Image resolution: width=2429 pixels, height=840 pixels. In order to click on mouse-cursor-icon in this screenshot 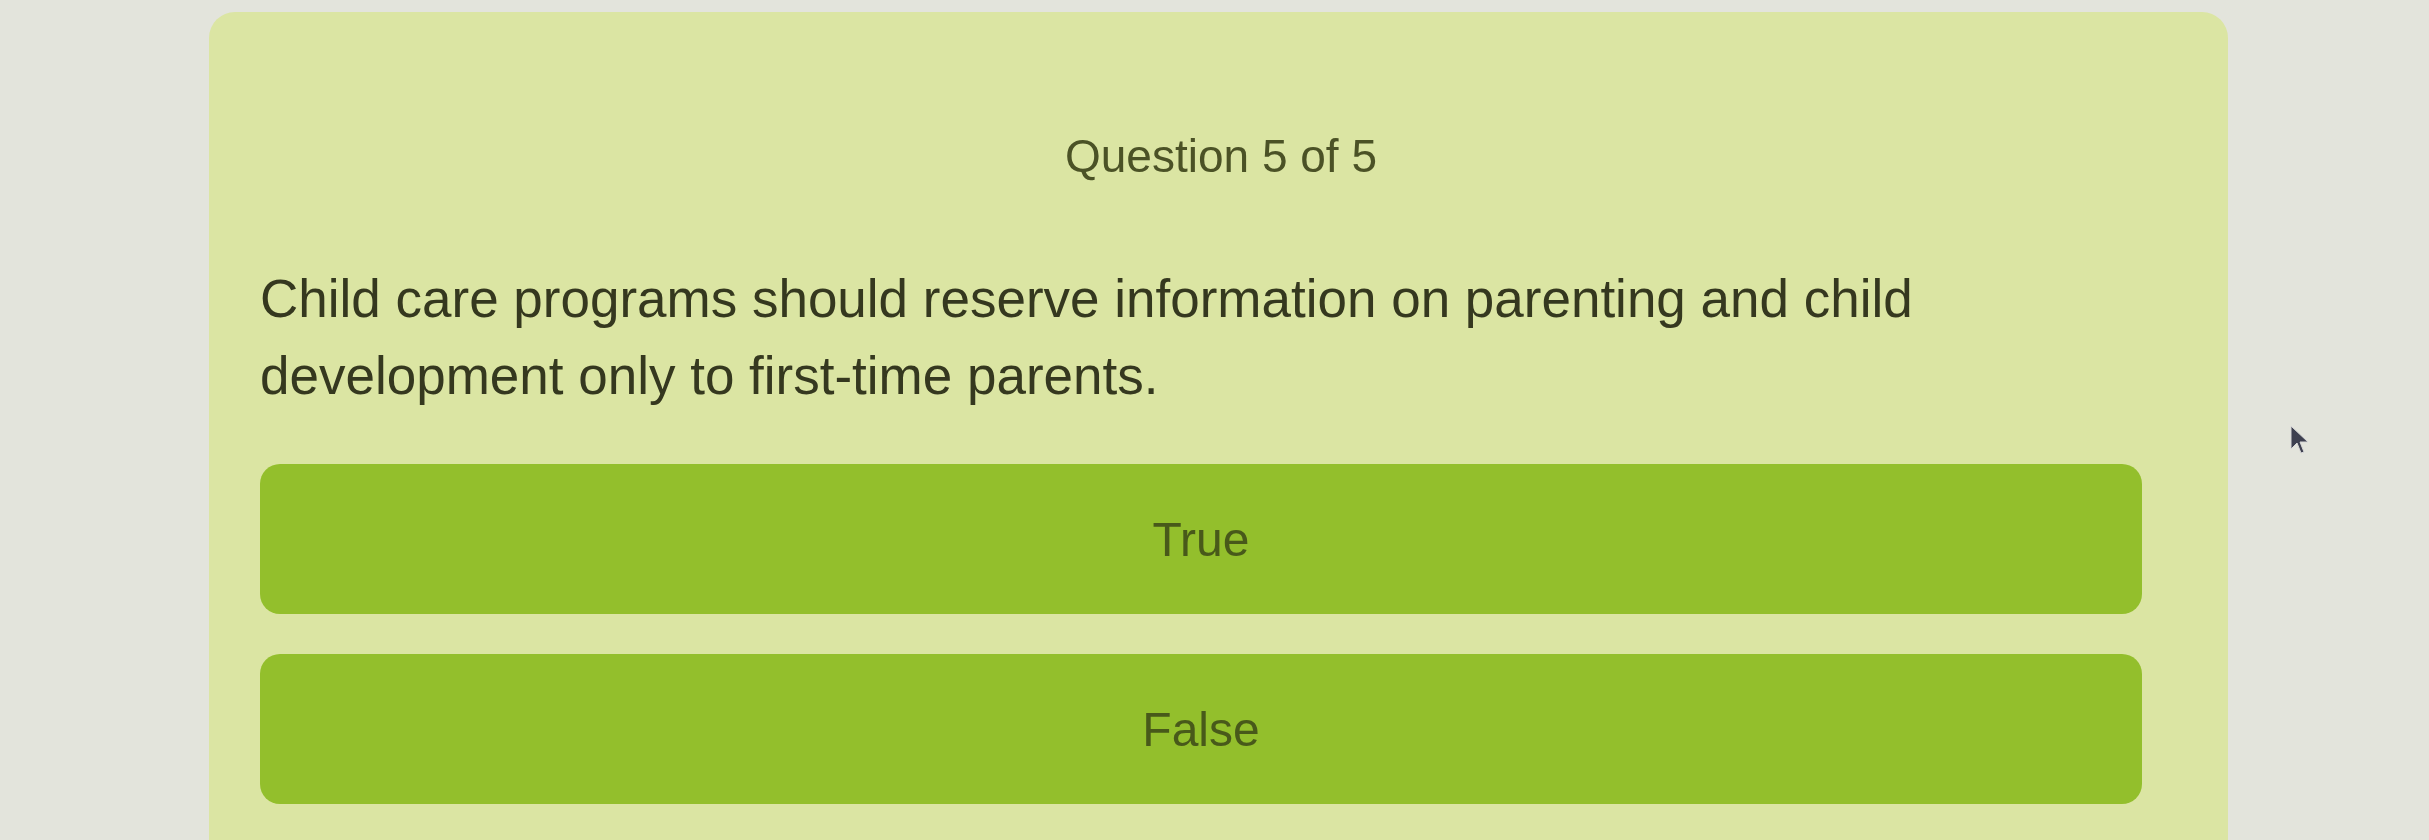, I will do `click(2300, 440)`.